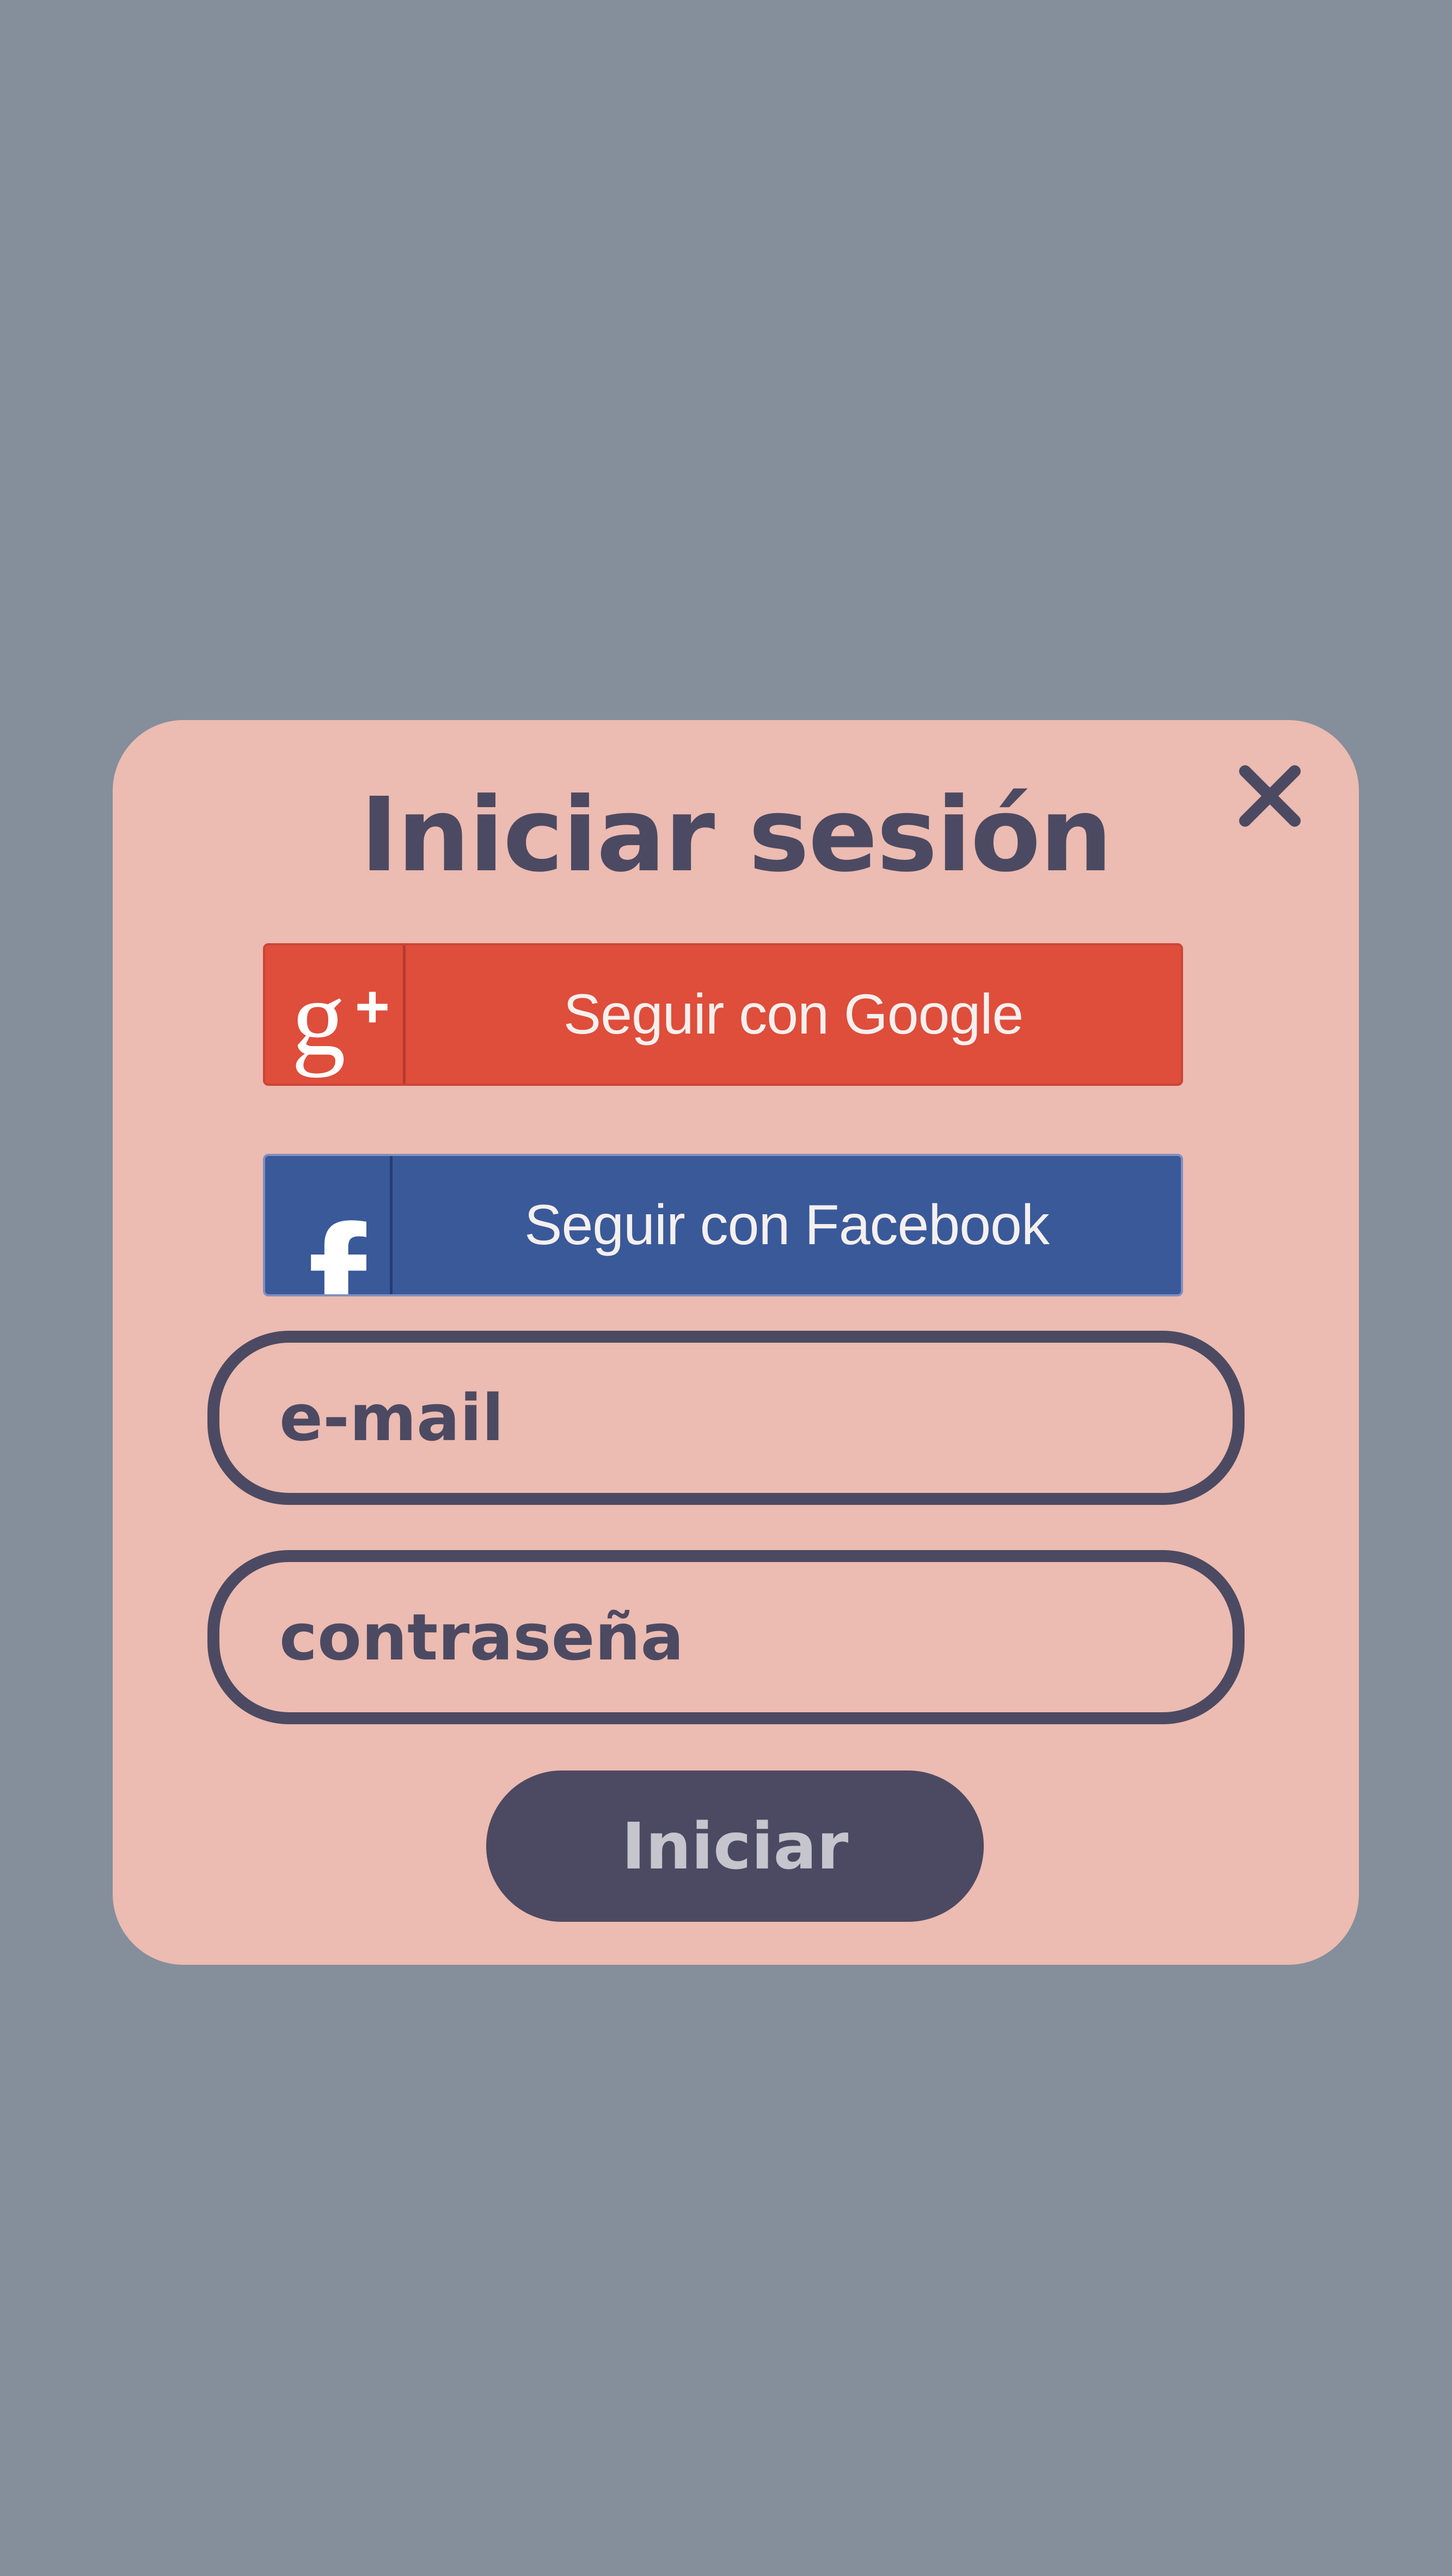 Image resolution: width=1452 pixels, height=2576 pixels. I want to click on facebook-icon: f, so click(328, 1225).